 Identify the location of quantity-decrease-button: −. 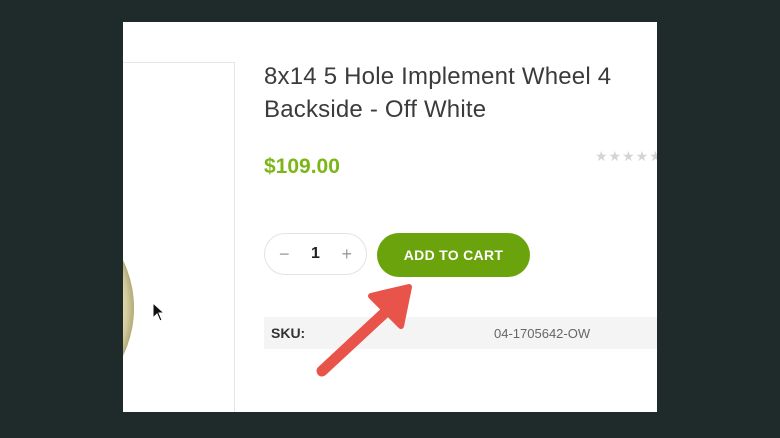
(284, 254).